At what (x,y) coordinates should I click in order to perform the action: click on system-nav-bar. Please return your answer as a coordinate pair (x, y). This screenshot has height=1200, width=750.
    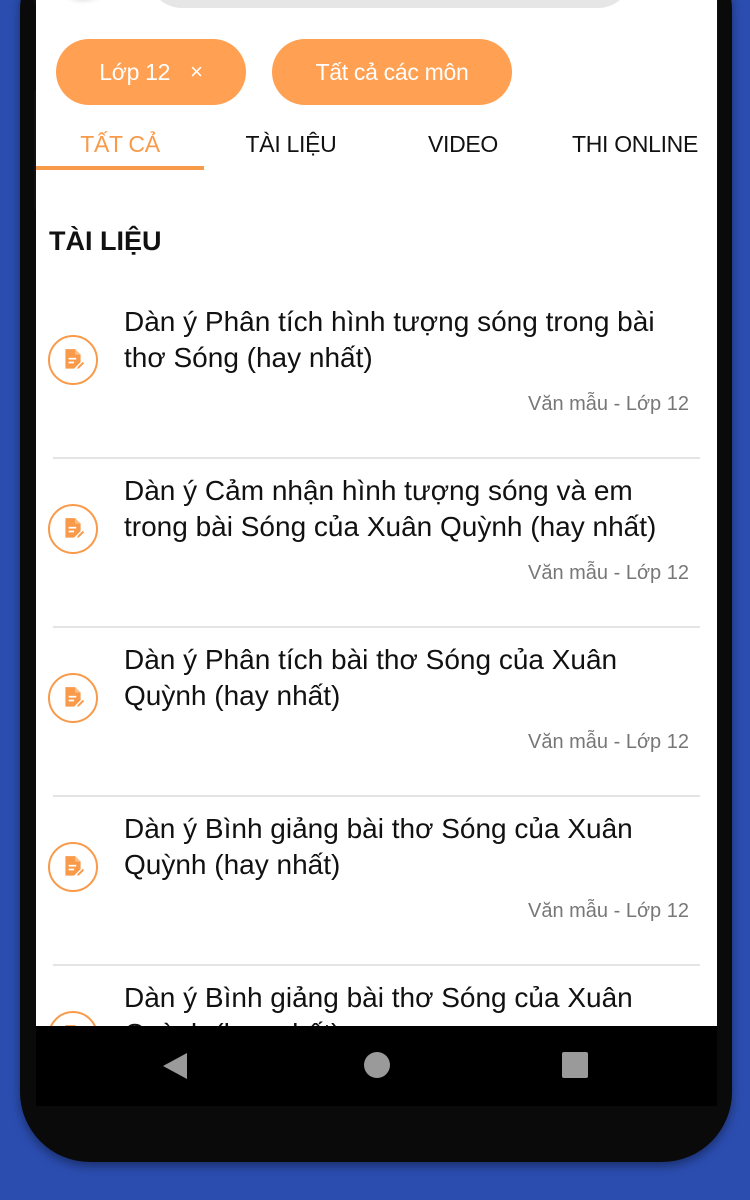
    Looking at the image, I should click on (376, 1066).